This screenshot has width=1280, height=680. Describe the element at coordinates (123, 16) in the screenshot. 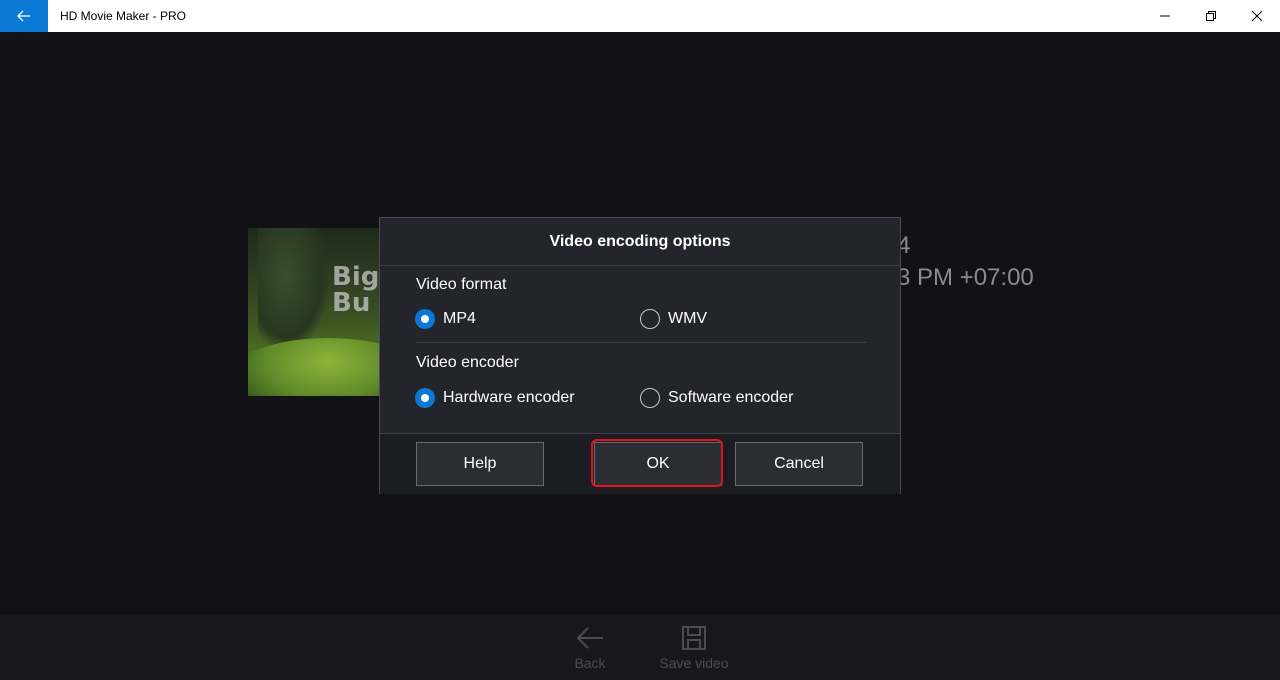

I see `app-title: HD Movie Maker - PRO` at that location.